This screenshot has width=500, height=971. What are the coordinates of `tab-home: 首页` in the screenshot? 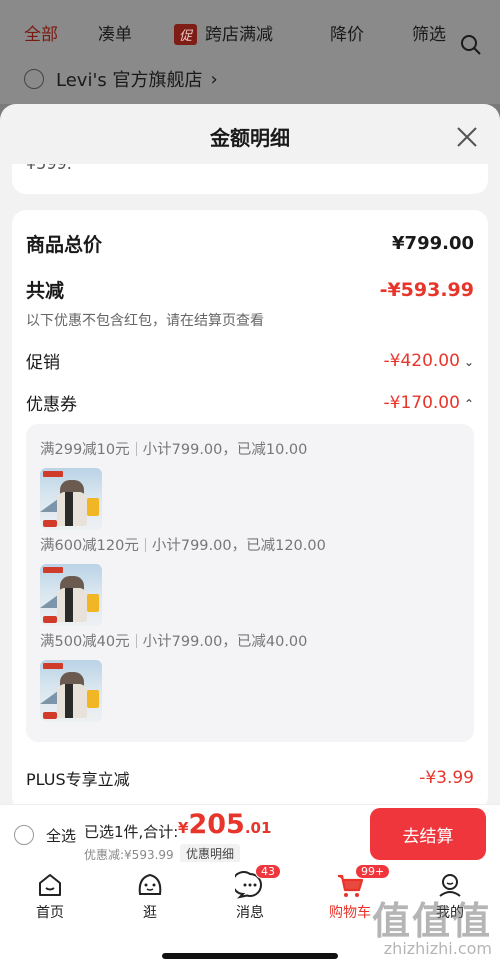 It's located at (50, 896).